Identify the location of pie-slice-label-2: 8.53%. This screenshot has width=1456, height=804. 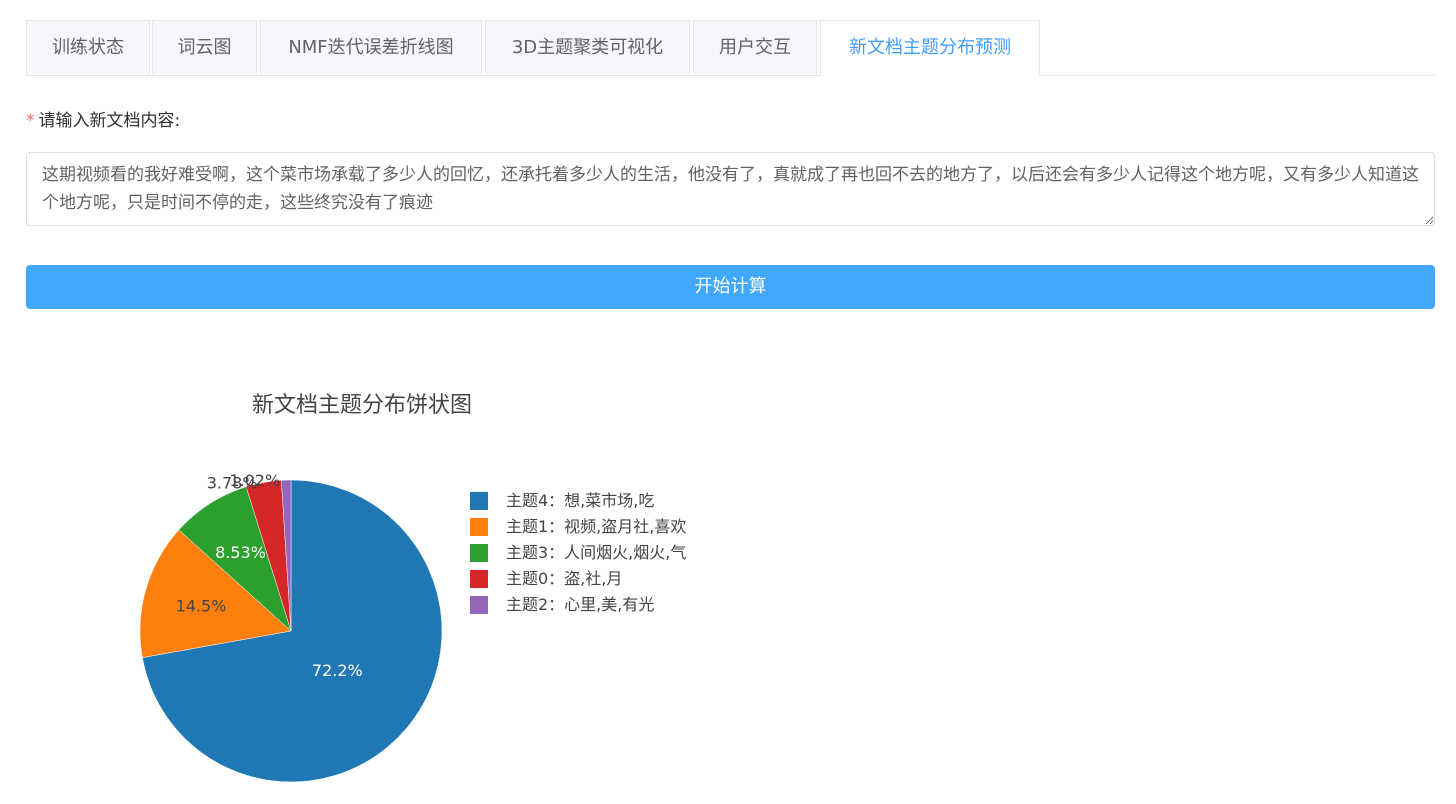
(240, 552).